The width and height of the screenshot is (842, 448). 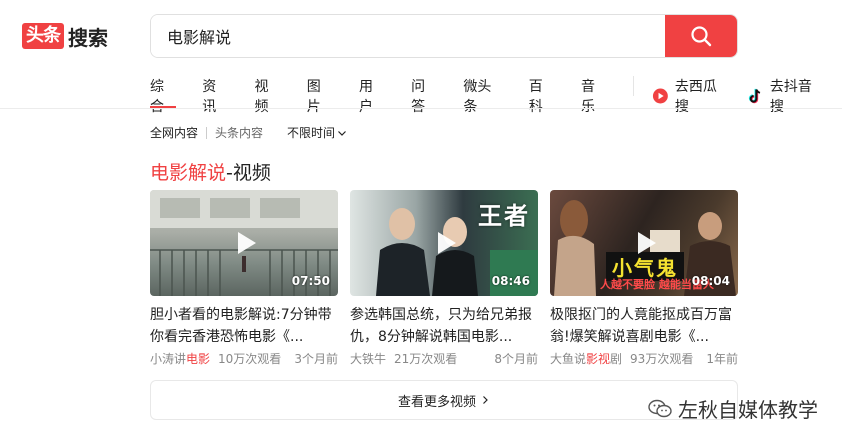 I want to click on video-time: 3个月前, so click(x=316, y=359).